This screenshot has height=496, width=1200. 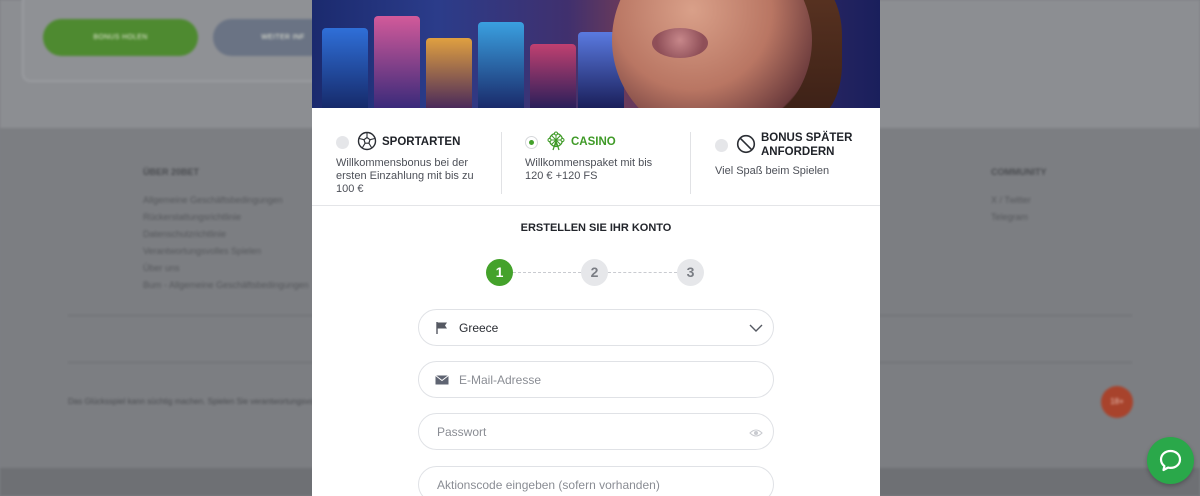 What do you see at coordinates (367, 141) in the screenshot?
I see `soccer-ball-icon` at bounding box center [367, 141].